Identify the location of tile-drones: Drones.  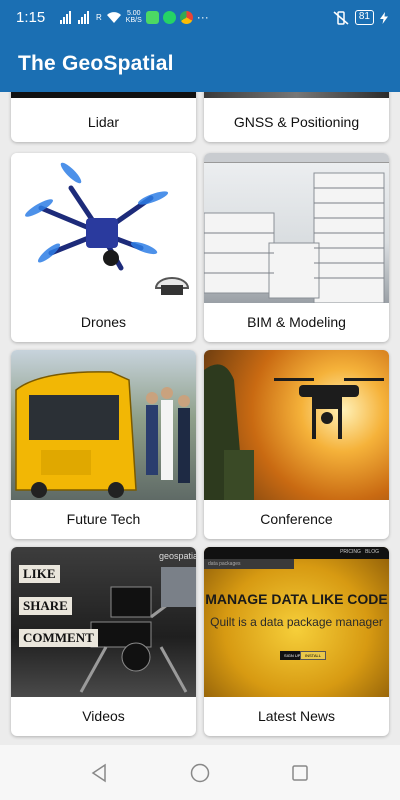
(103, 247).